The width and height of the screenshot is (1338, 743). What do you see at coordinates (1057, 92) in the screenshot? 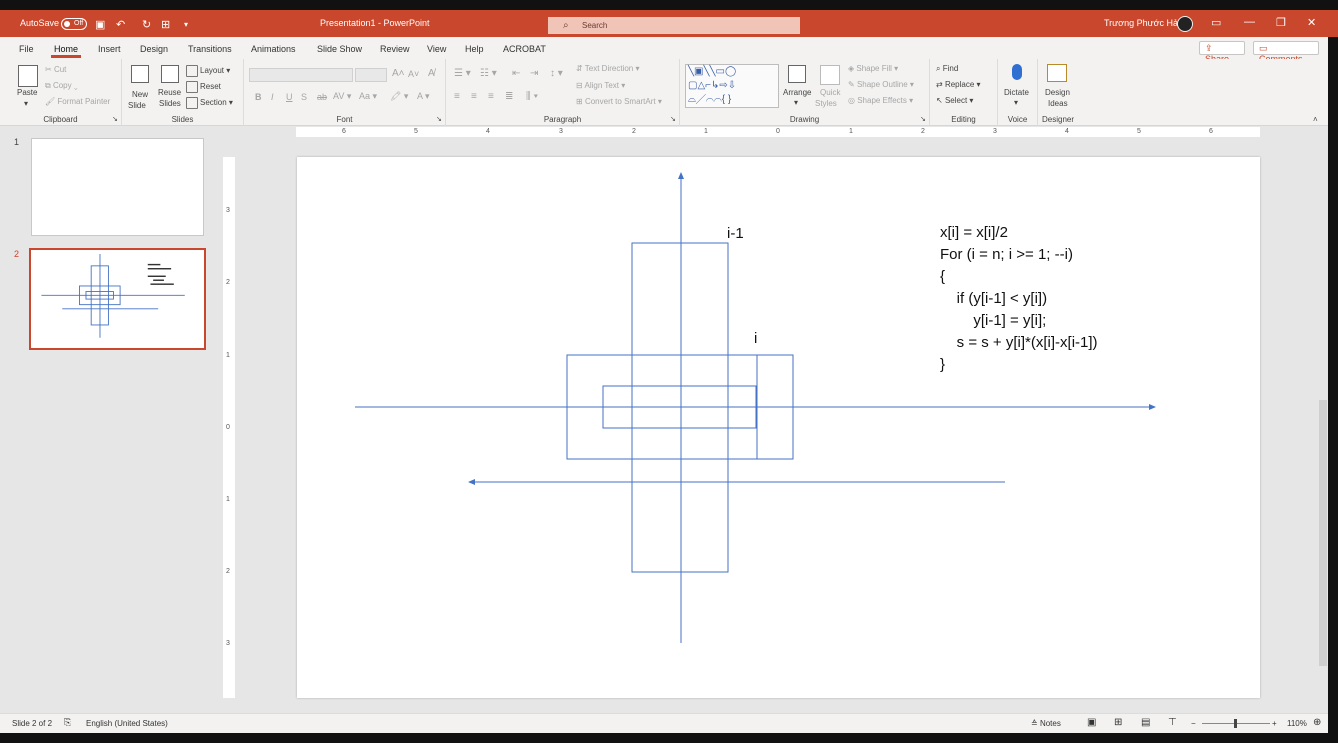
I see `design-ideas-label-1: Design` at bounding box center [1057, 92].